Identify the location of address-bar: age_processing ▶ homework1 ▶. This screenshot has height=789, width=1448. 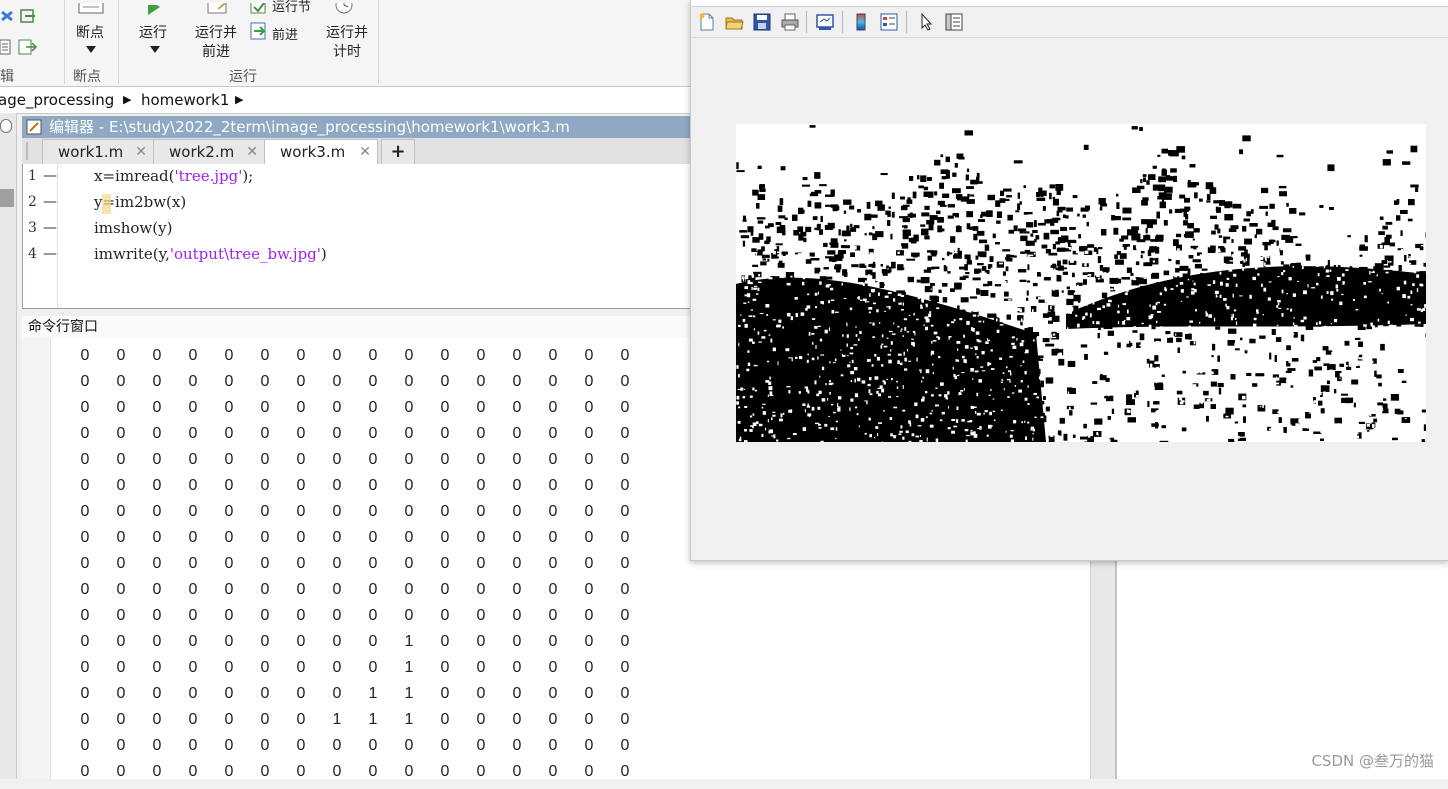
(345, 100).